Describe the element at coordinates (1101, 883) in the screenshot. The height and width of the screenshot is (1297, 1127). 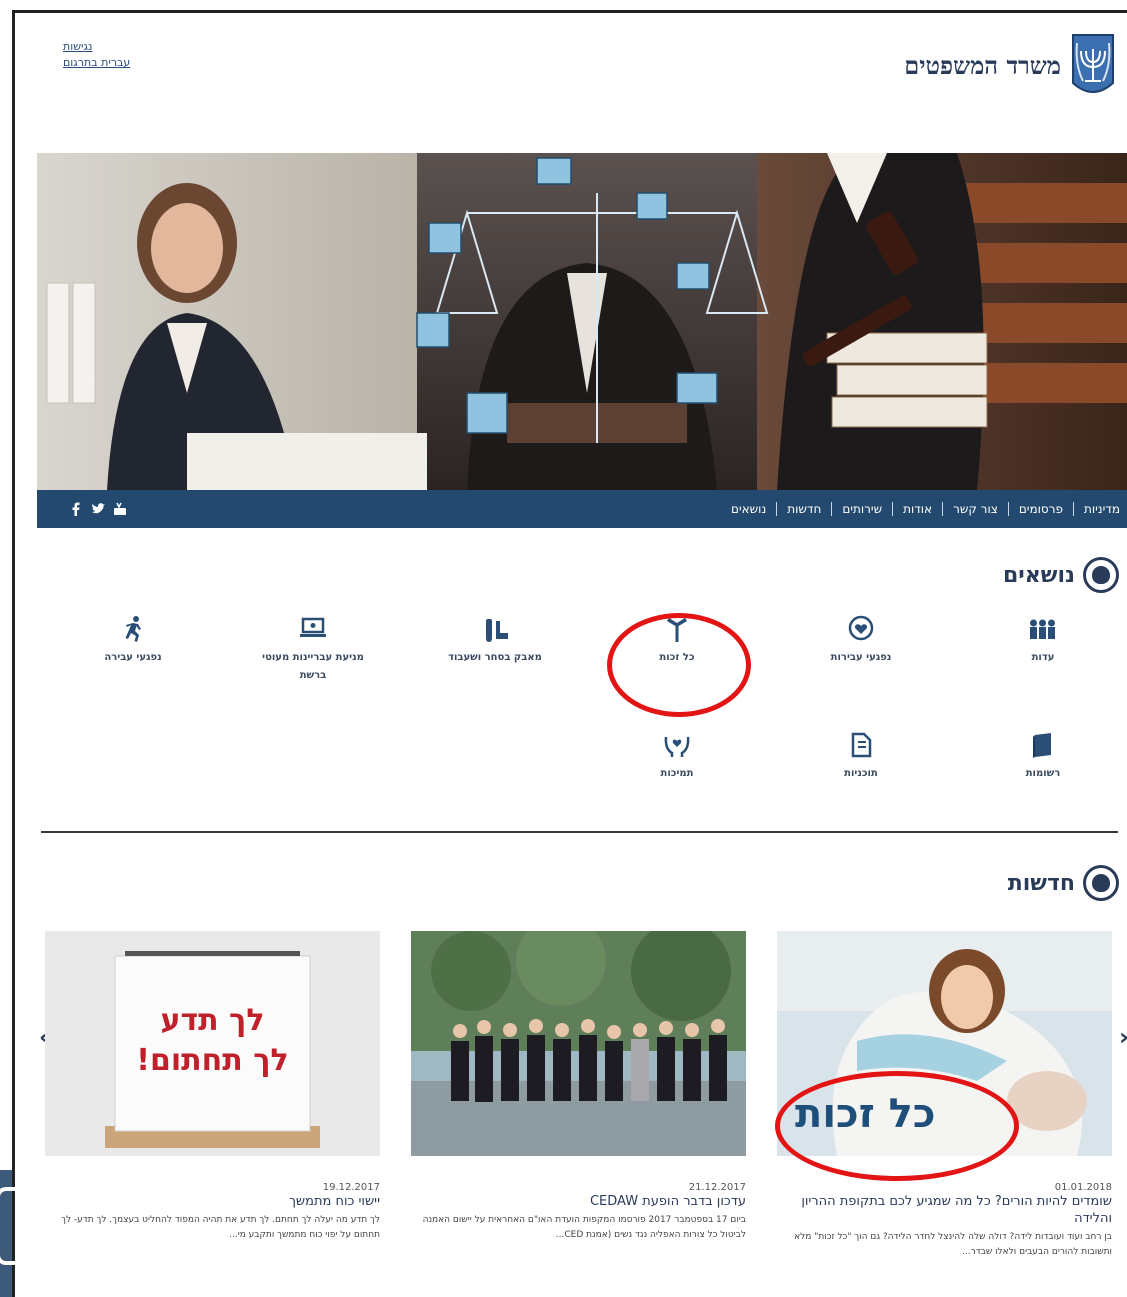
I see `news-icon` at that location.